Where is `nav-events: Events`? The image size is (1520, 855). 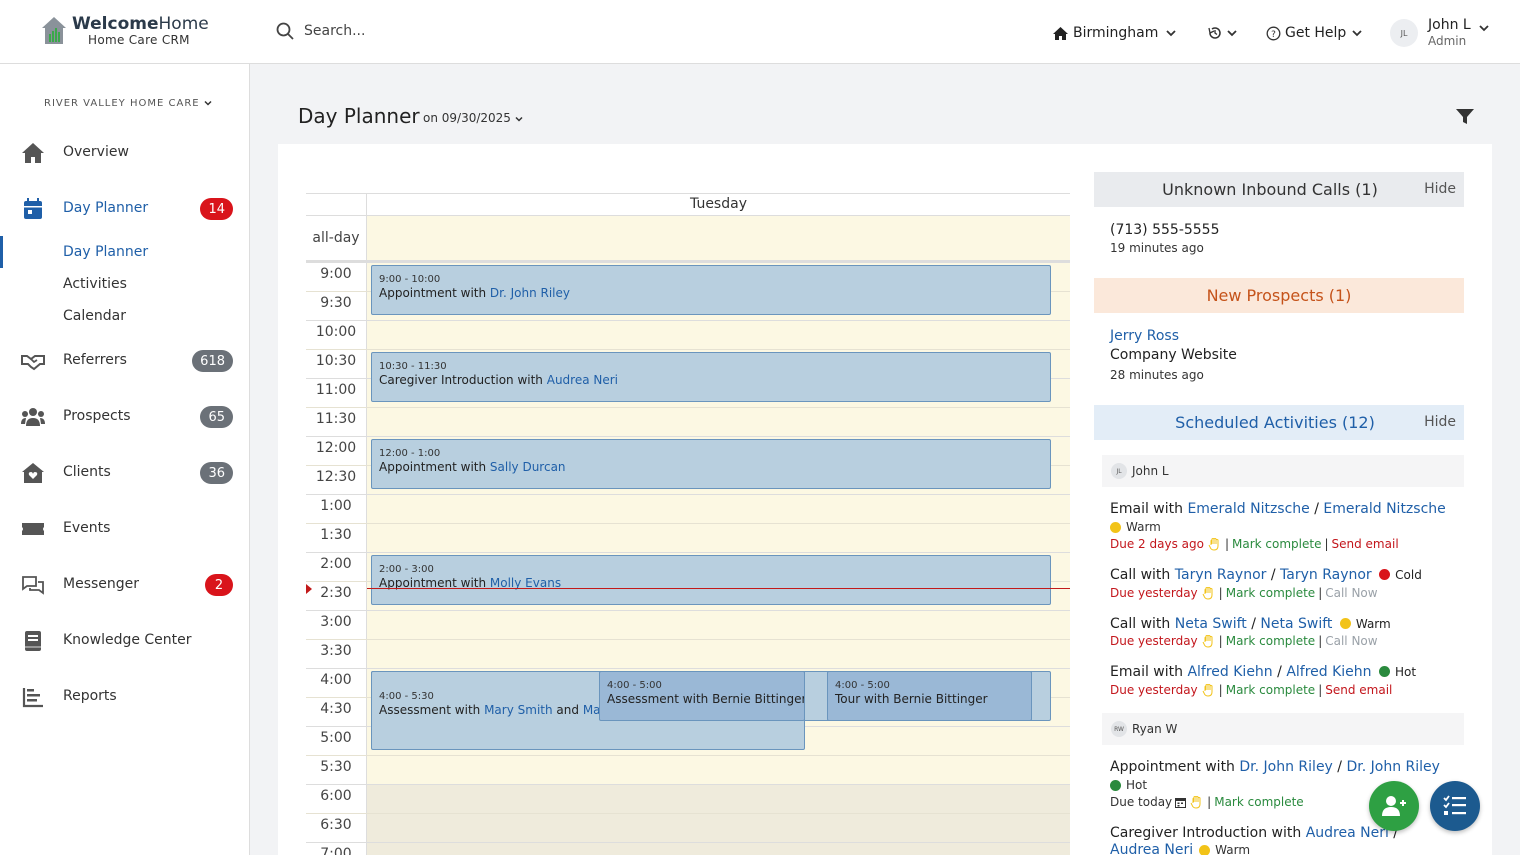 nav-events: Events is located at coordinates (124, 529).